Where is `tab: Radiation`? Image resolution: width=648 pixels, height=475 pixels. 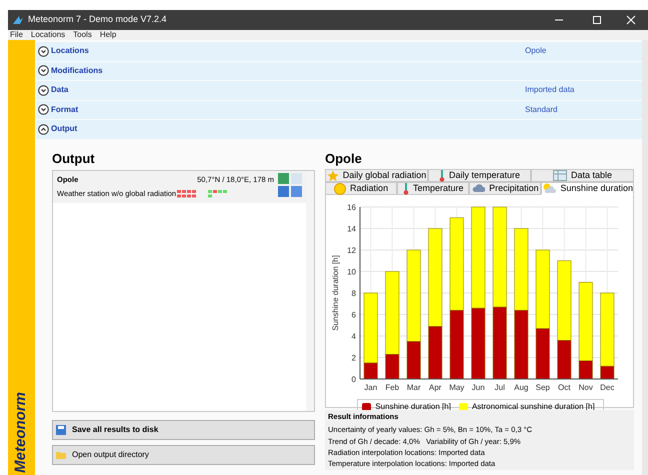
tab: Radiation is located at coordinates (361, 188).